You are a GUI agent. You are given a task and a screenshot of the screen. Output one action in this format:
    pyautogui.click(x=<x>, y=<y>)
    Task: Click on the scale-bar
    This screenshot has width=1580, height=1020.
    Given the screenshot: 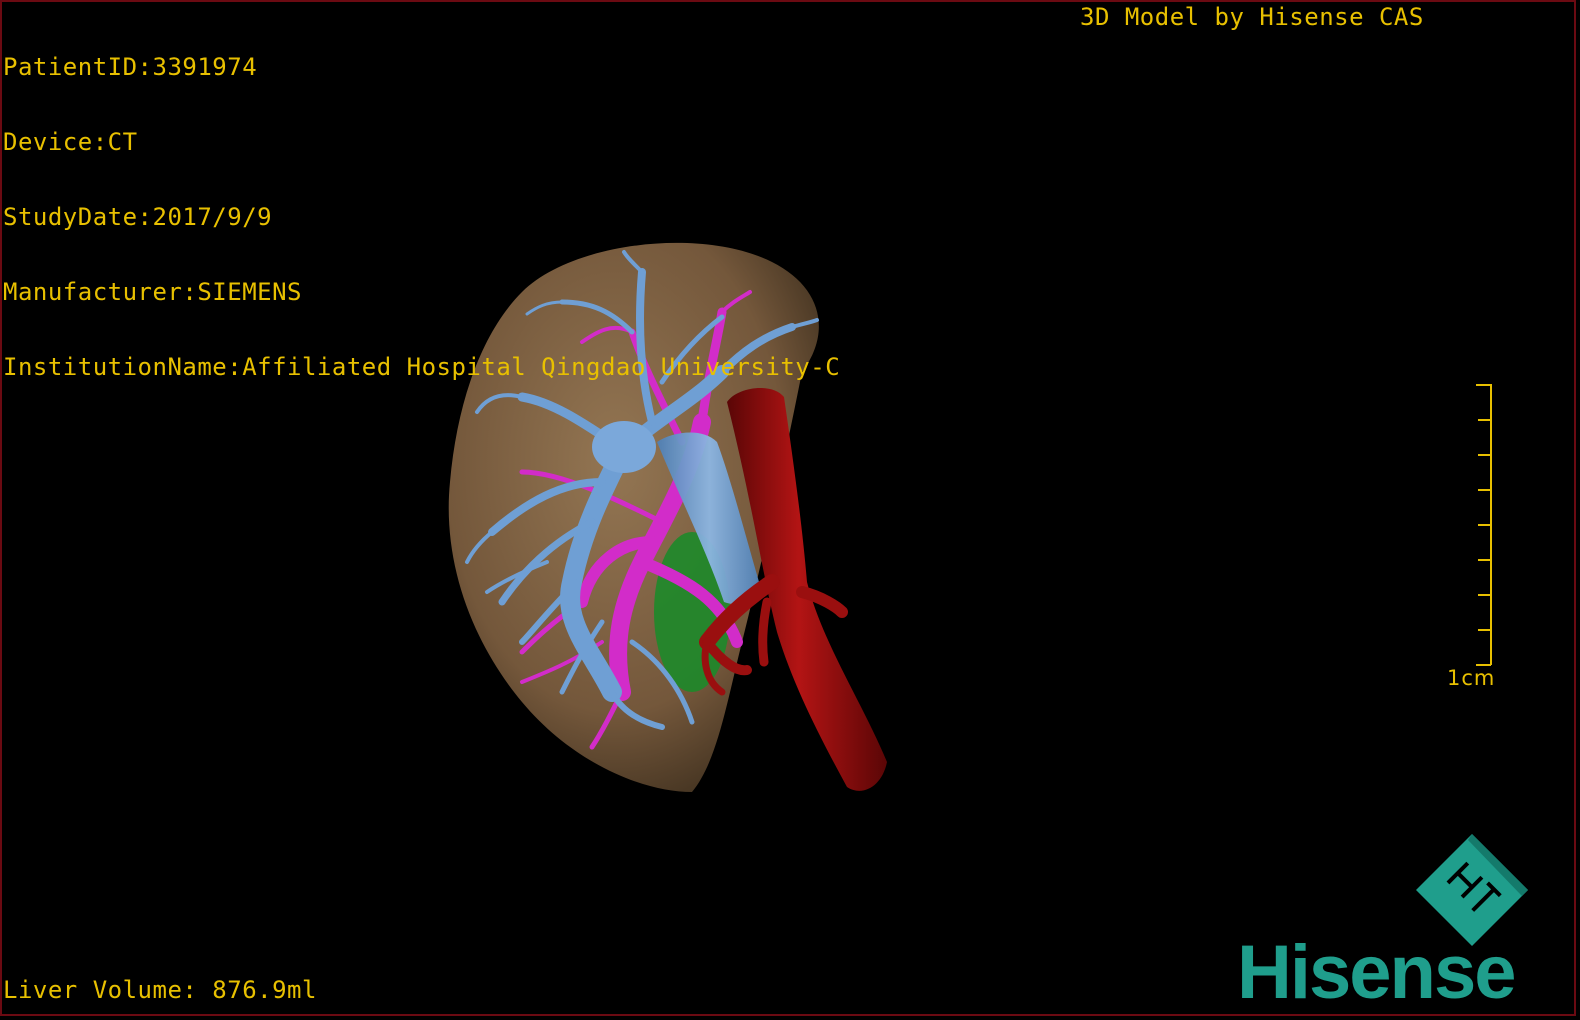 What is the action you would take?
    pyautogui.click(x=1484, y=525)
    